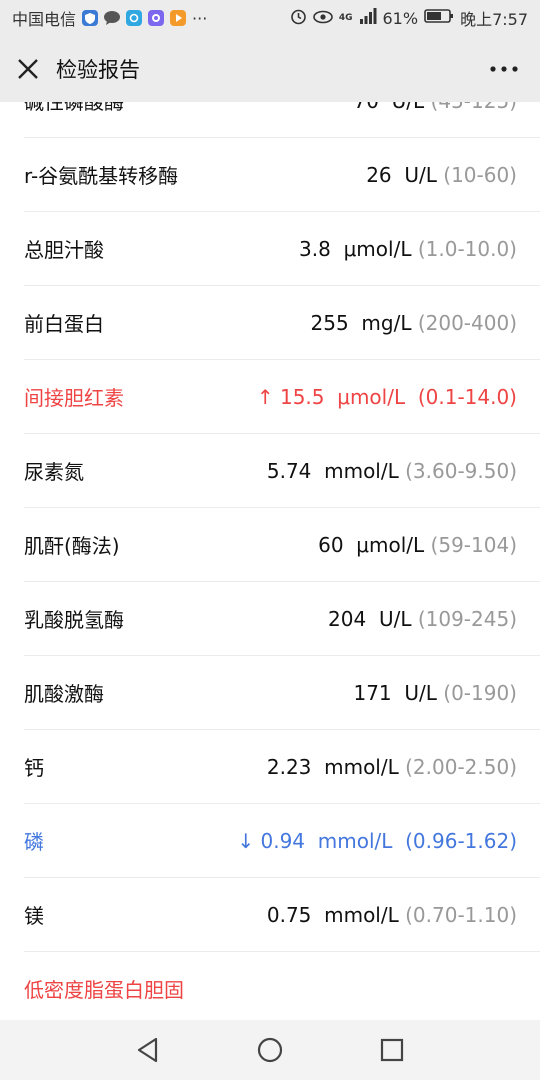  Describe the element at coordinates (54, 472) in the screenshot. I see `result-name: 尿素氮` at that location.